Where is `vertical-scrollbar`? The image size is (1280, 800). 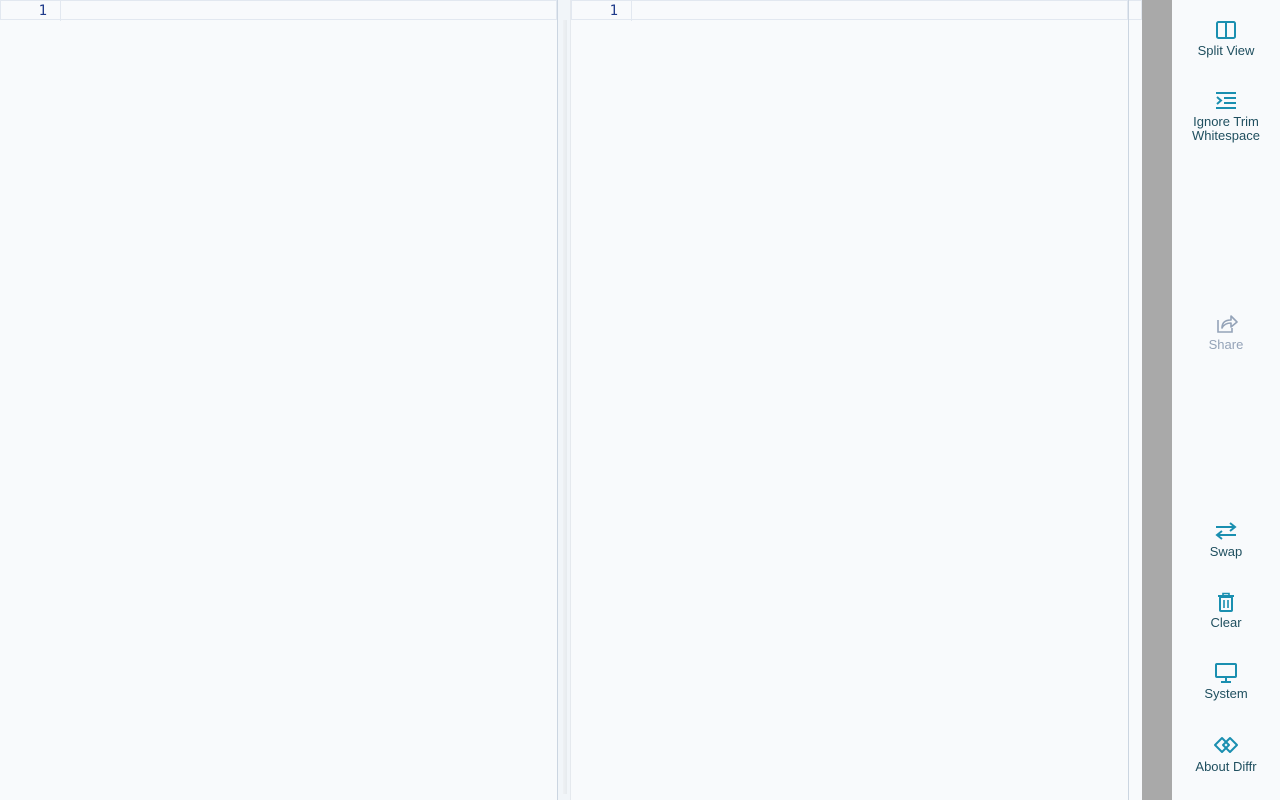 vertical-scrollbar is located at coordinates (1157, 400).